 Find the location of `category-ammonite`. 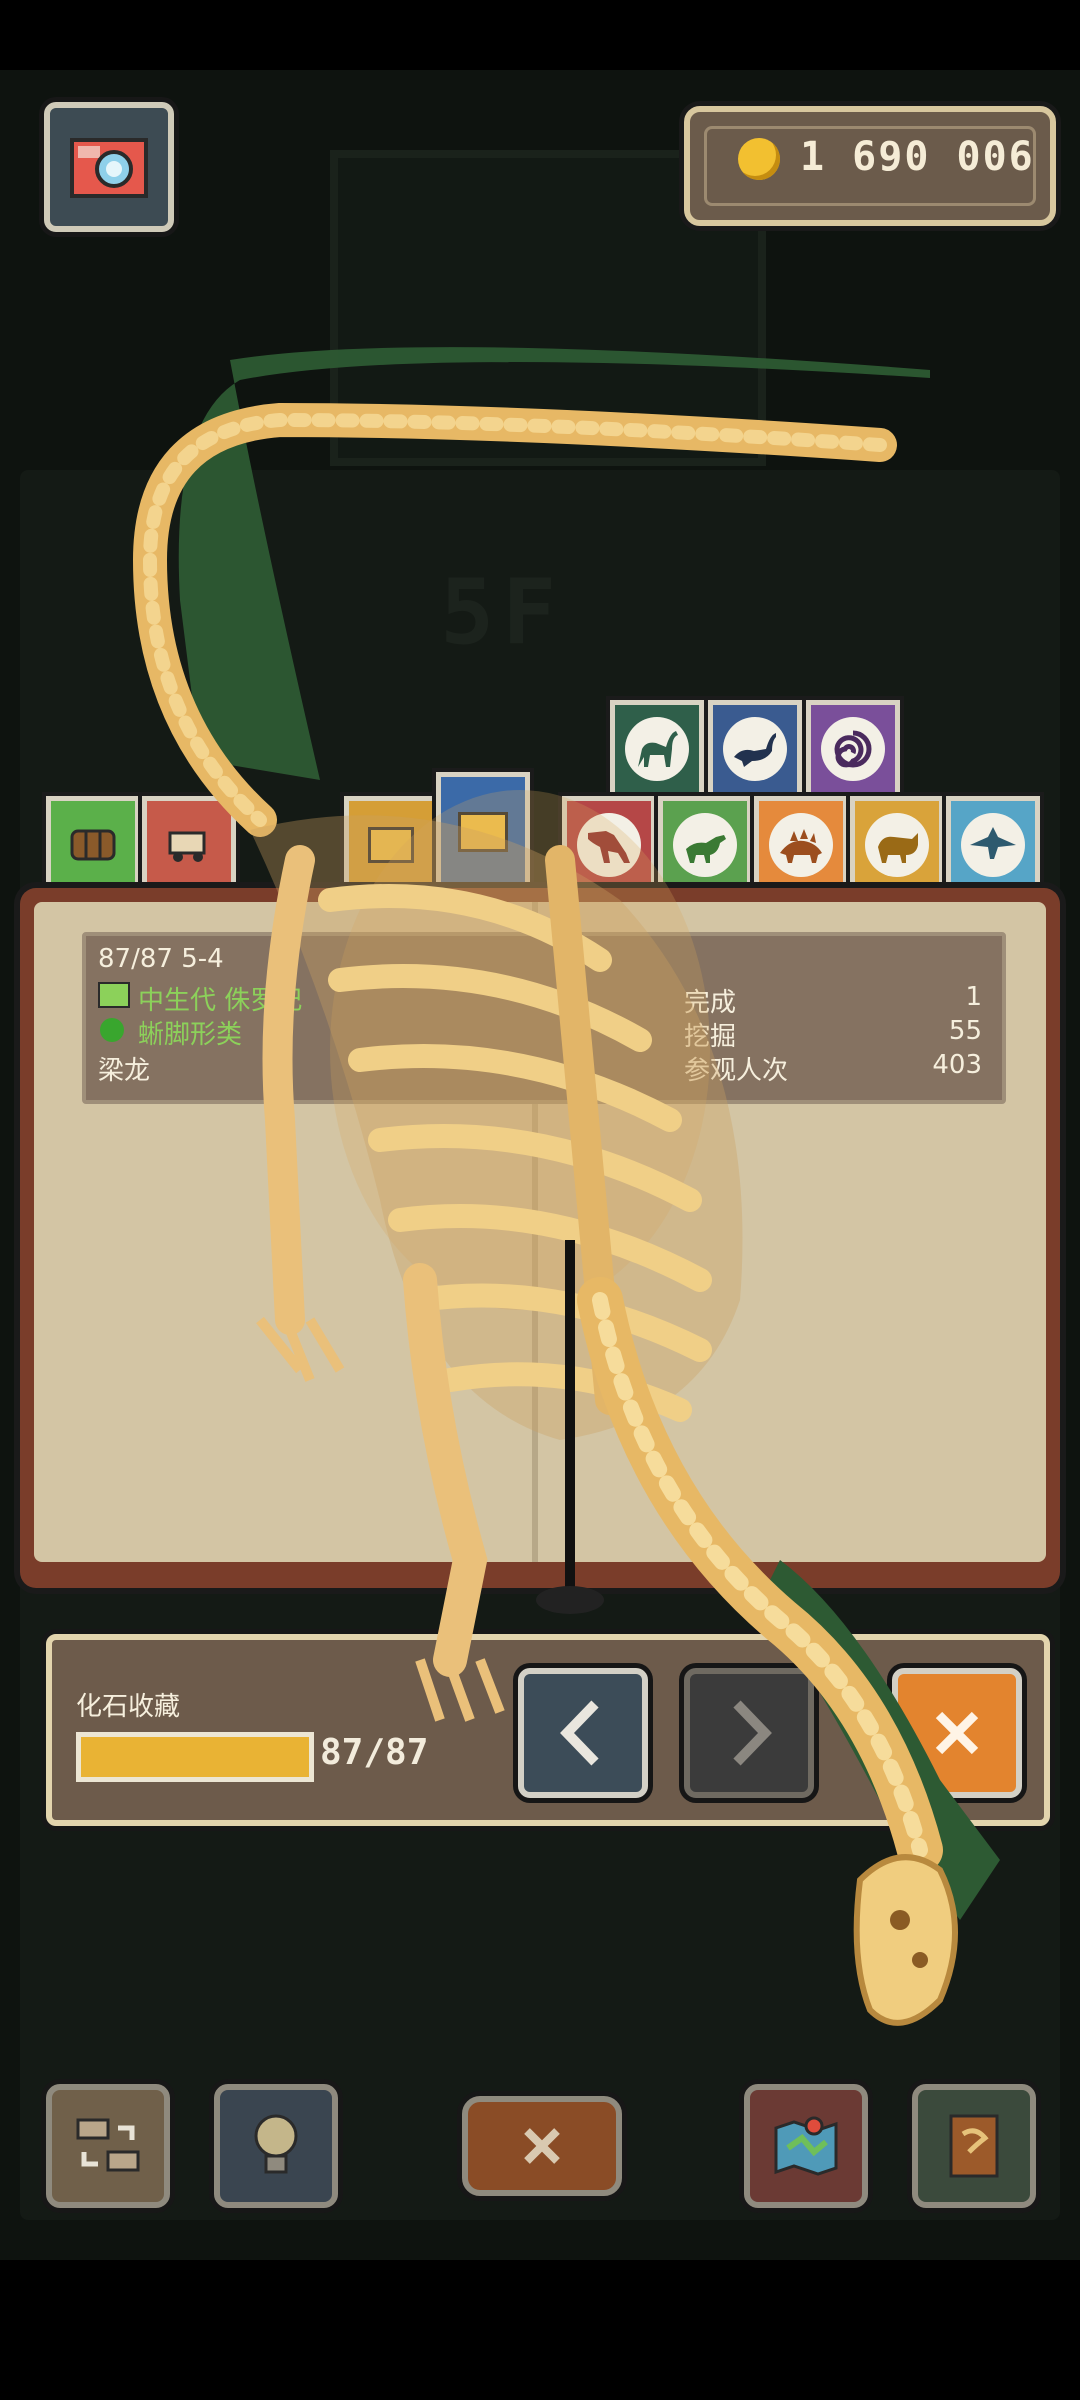

category-ammonite is located at coordinates (853, 749).